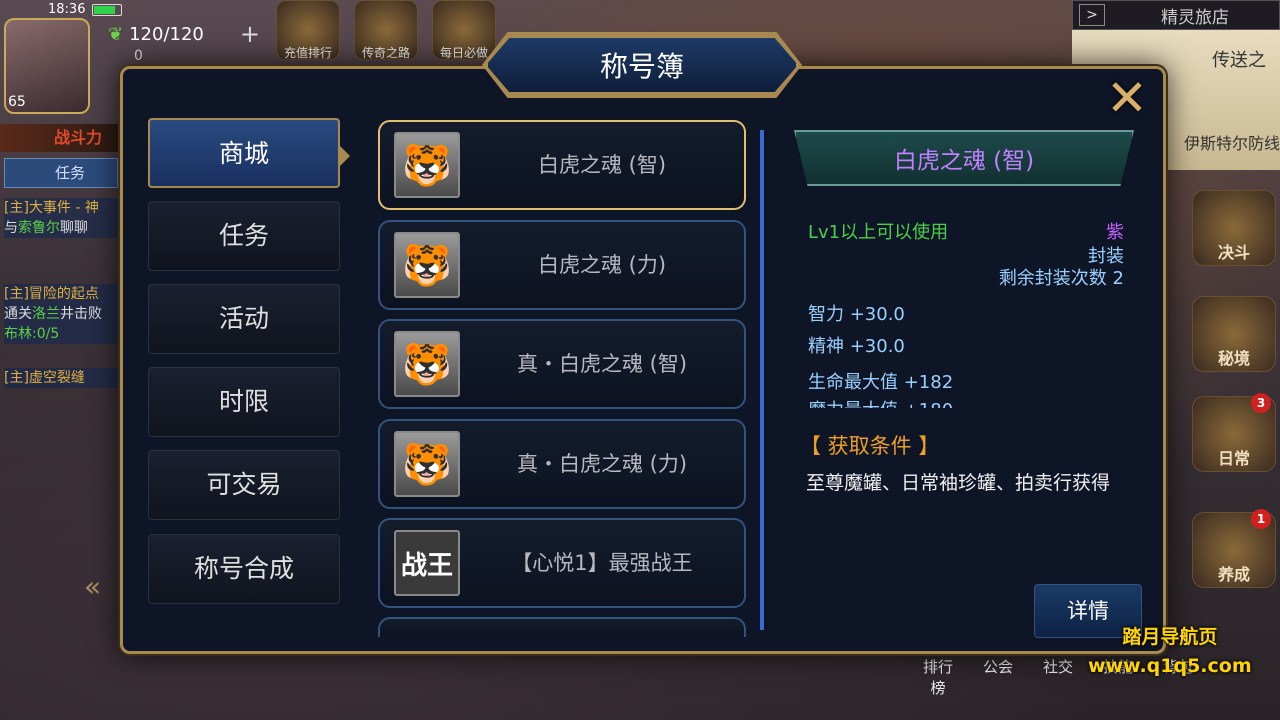 Image resolution: width=1280 pixels, height=720 pixels. I want to click on stat-line: 生命最大值 +182, so click(881, 382).